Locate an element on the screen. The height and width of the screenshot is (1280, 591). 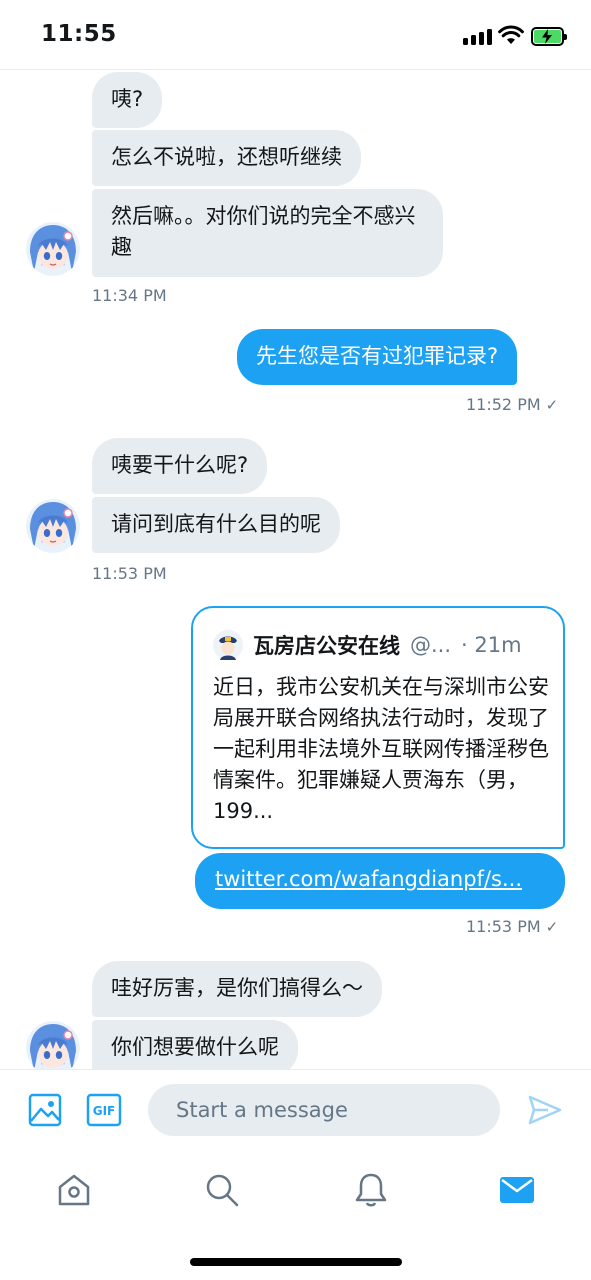
message-input is located at coordinates (324, 1110).